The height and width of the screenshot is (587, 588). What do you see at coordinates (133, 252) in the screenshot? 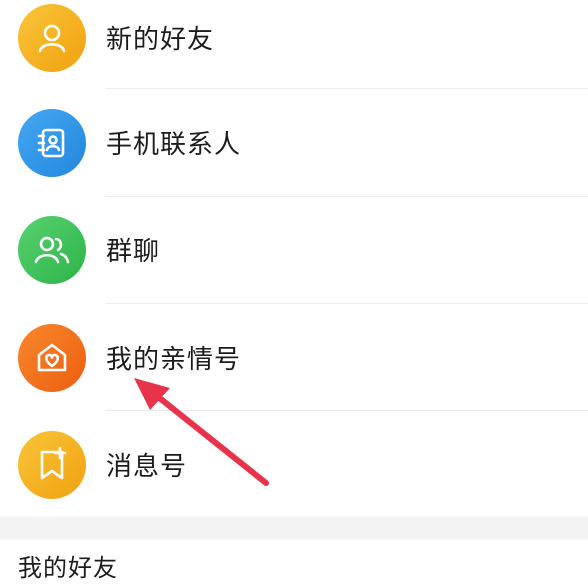
I see `menu-item-label: 群聊` at bounding box center [133, 252].